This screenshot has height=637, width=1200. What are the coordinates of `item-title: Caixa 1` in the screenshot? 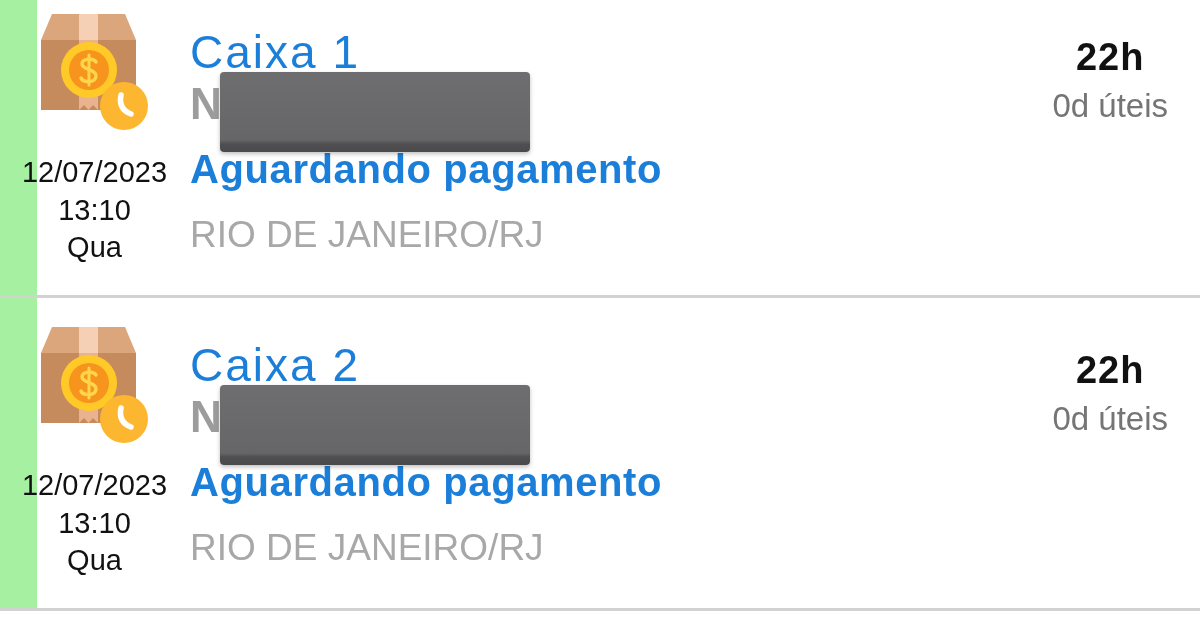 It's located at (275, 52).